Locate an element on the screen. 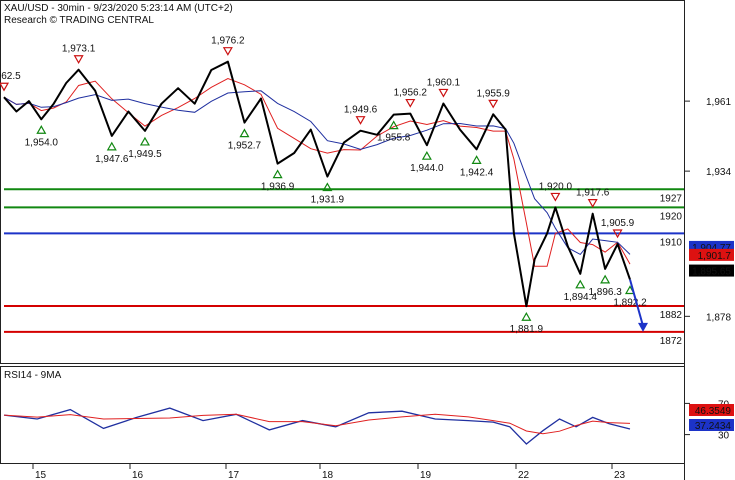 The image size is (735, 480). date-tick-label: 19 is located at coordinates (426, 475).